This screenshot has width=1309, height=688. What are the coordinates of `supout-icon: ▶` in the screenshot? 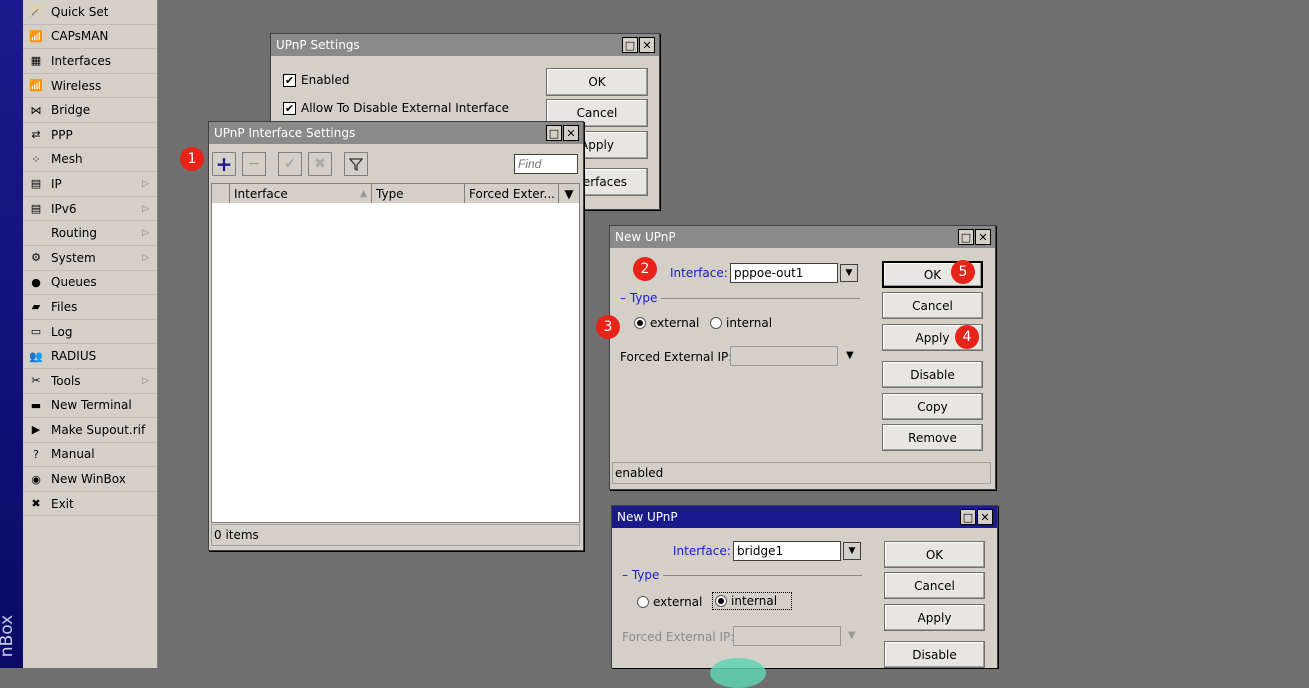 It's located at (36, 430).